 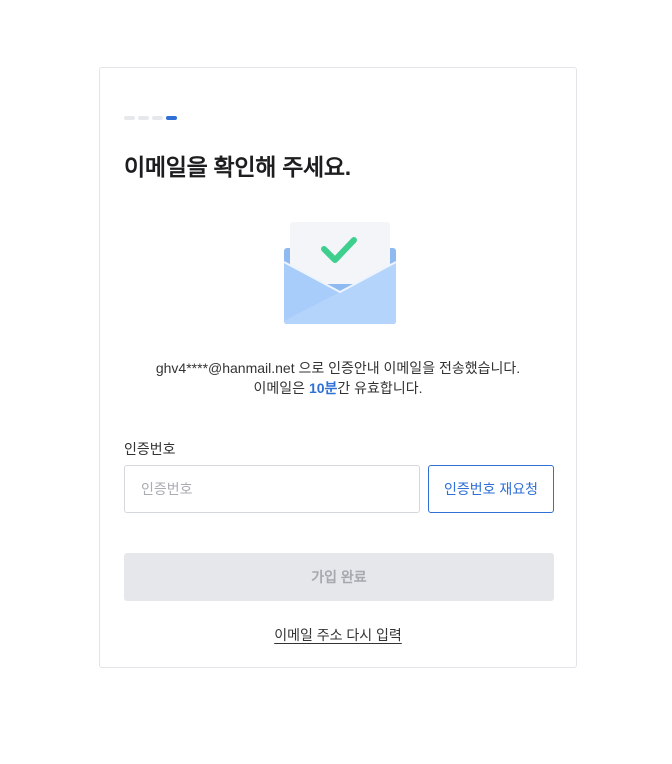 I want to click on reenter-email-link-container: 이메일 주소 다시 입력, so click(x=338, y=635).